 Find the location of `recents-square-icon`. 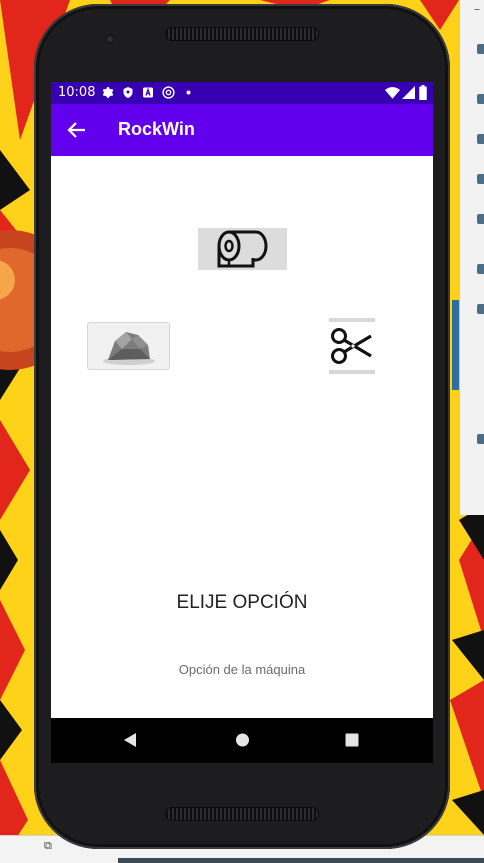

recents-square-icon is located at coordinates (352, 740).